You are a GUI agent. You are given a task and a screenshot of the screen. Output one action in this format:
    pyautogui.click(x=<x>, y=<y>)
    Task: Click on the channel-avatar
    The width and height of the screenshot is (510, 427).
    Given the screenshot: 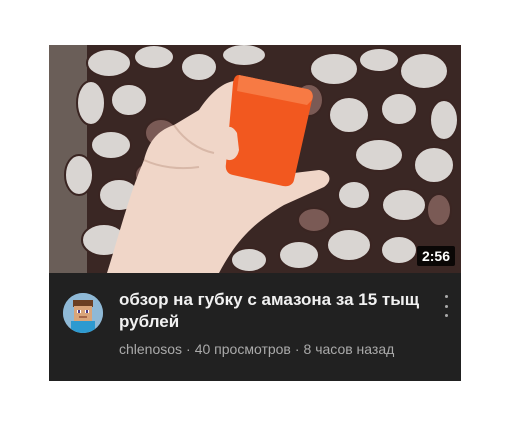 What is the action you would take?
    pyautogui.click(x=83, y=313)
    